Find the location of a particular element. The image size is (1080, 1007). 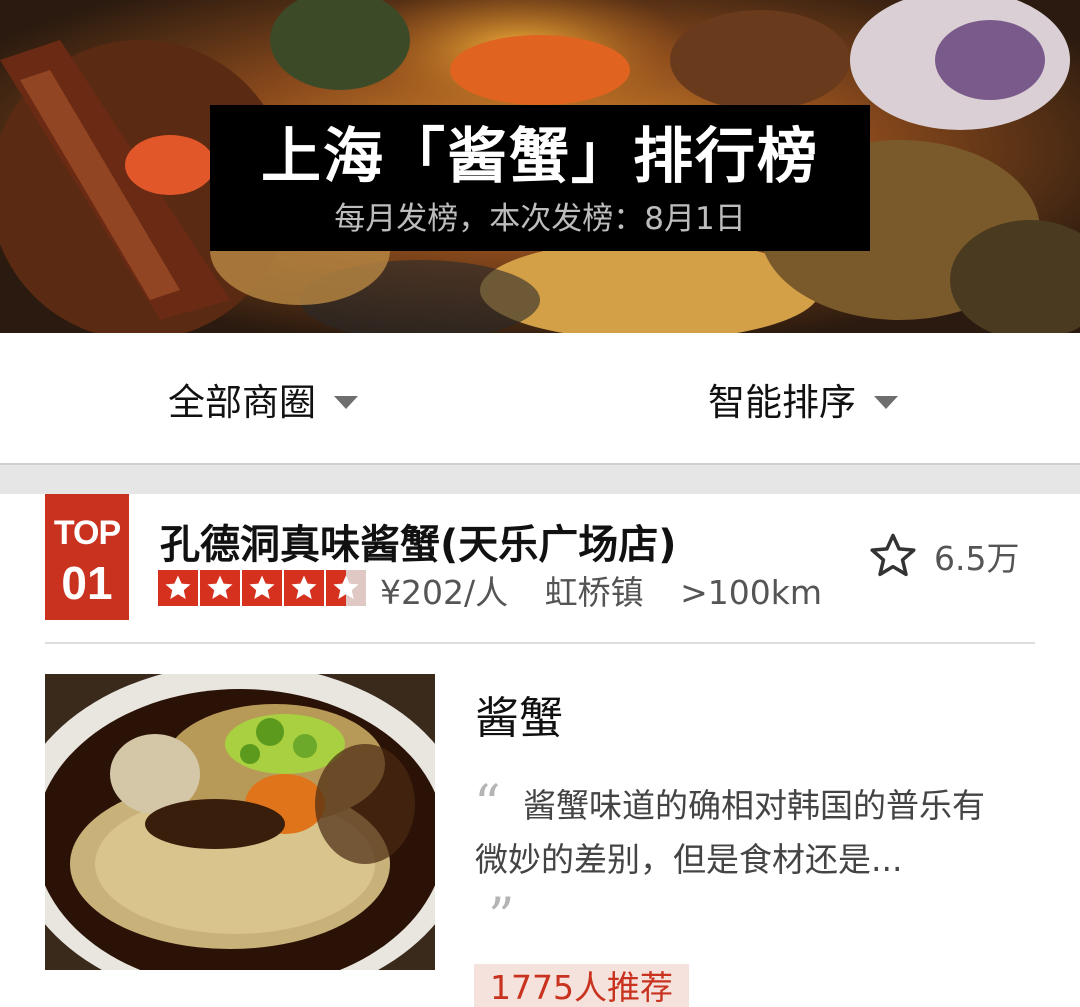

sort-filter-label: 智能排序 is located at coordinates (782, 402).